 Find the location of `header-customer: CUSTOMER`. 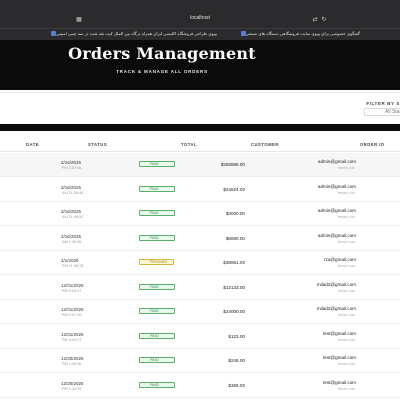

header-customer: CUSTOMER is located at coordinates (265, 144).